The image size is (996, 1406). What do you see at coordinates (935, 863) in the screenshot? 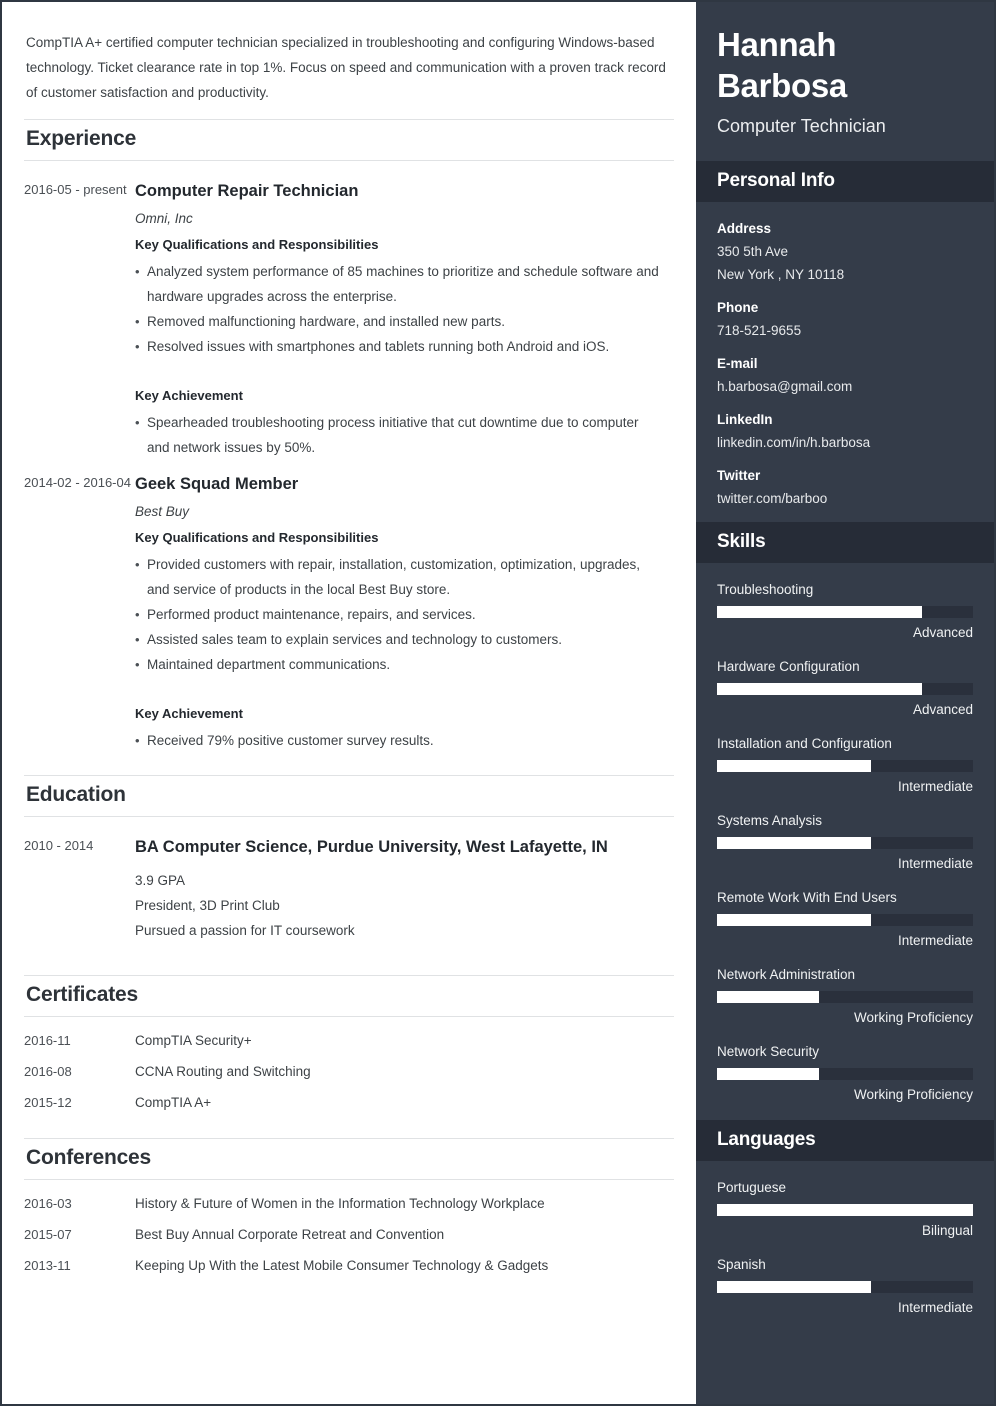
I see `skill-level: Intermediate` at bounding box center [935, 863].